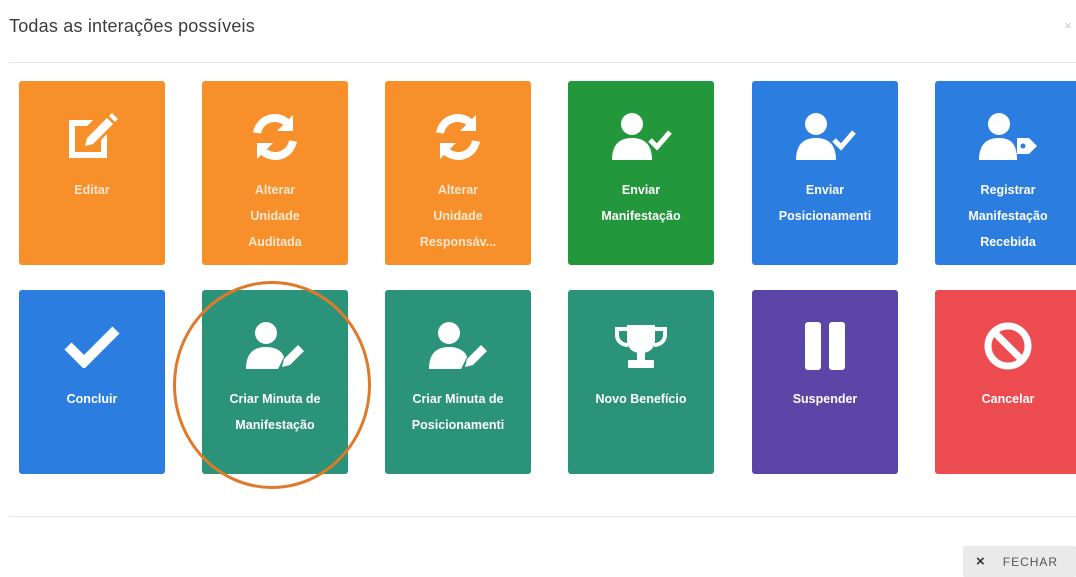 Image resolution: width=1076 pixels, height=577 pixels. What do you see at coordinates (825, 173) in the screenshot?
I see `tile-enviar-posicionamento: Enviar Posicionamenti` at bounding box center [825, 173].